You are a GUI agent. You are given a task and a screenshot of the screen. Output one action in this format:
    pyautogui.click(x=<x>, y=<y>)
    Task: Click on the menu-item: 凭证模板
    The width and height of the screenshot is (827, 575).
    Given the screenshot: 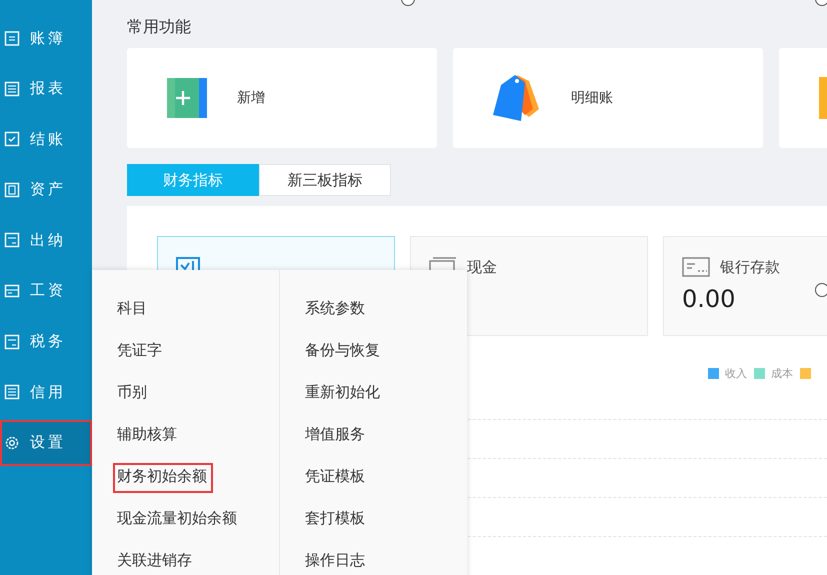 What is the action you would take?
    pyautogui.click(x=385, y=487)
    